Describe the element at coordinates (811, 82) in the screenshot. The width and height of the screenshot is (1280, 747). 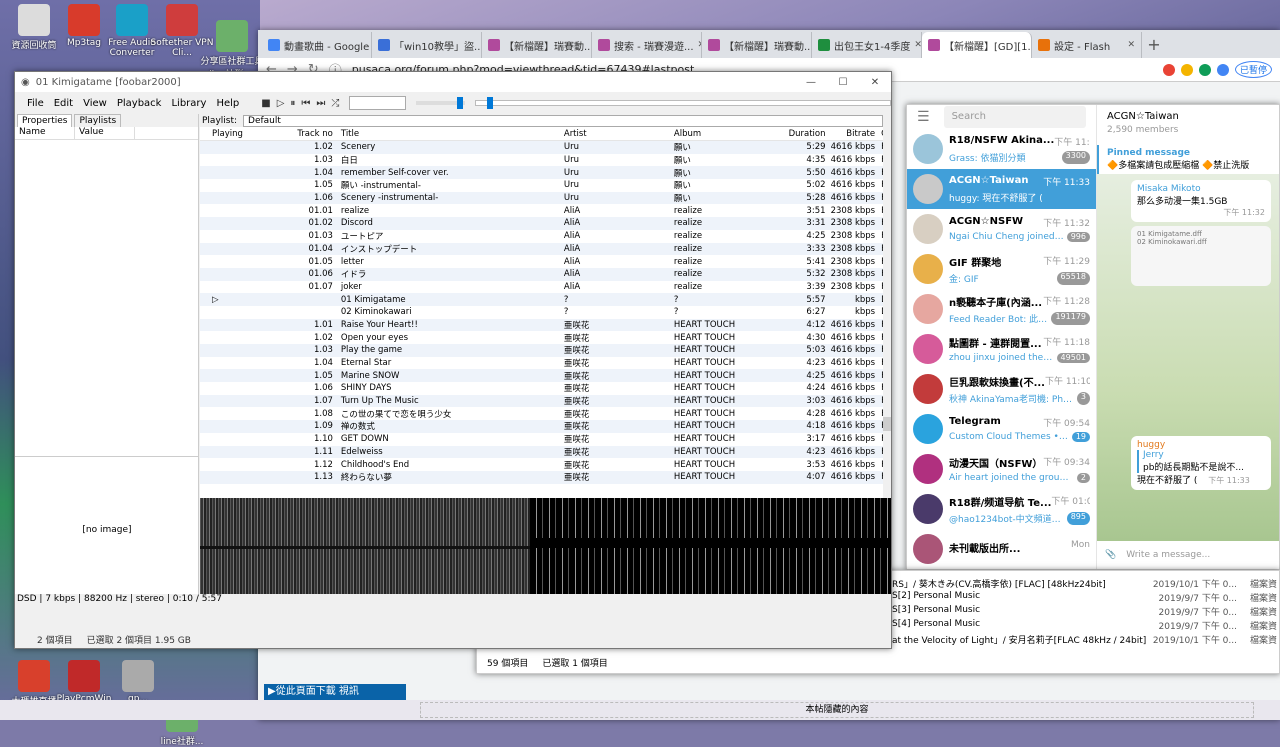
I see `minimize-button: —` at that location.